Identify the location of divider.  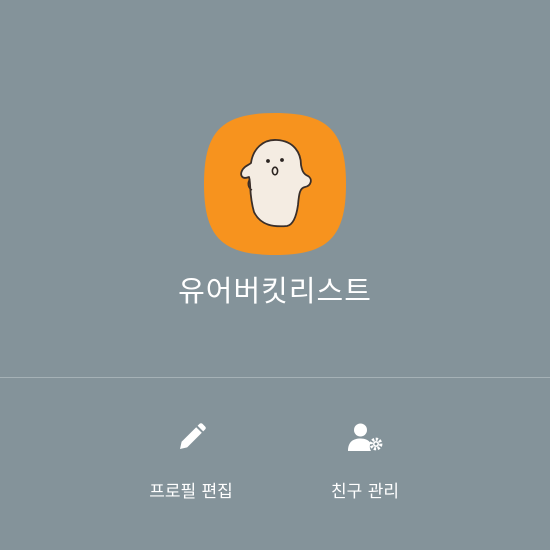
(275, 377).